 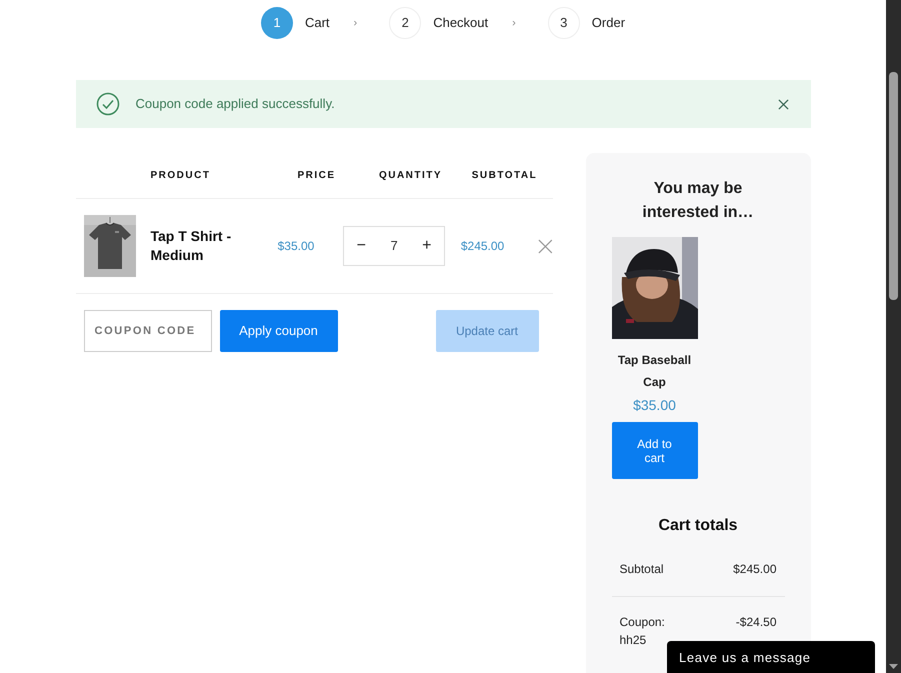 What do you see at coordinates (483, 246) in the screenshot?
I see `line-subtotal: $245.00` at bounding box center [483, 246].